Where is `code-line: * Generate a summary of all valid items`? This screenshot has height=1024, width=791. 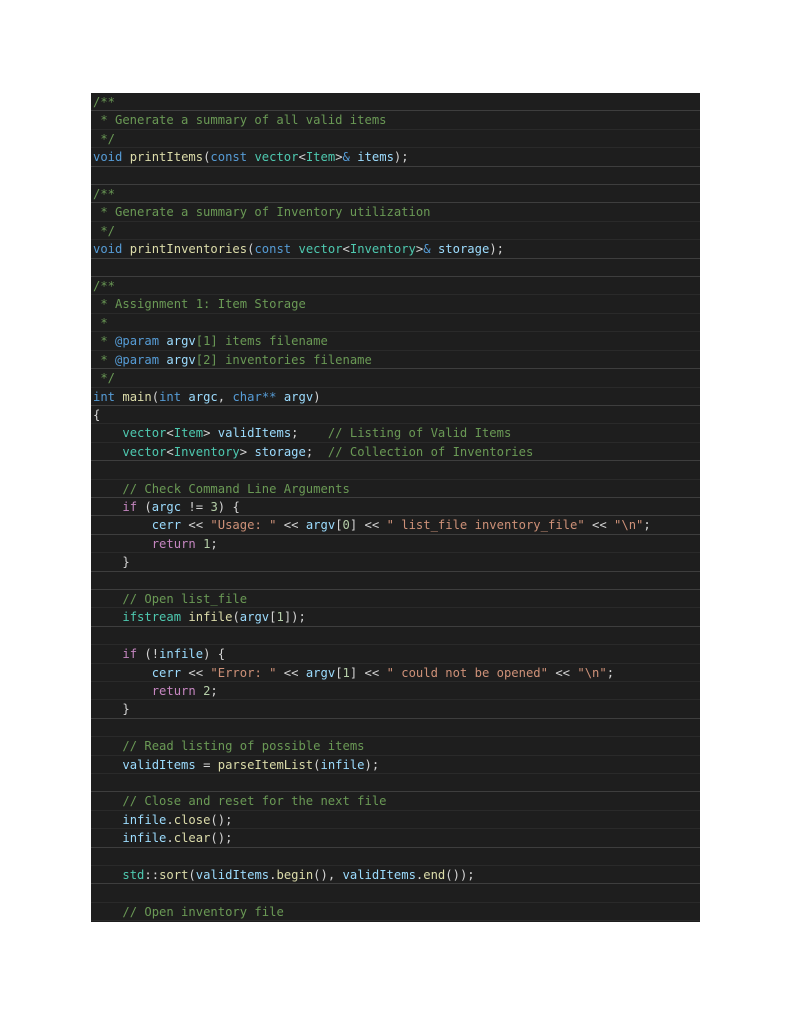 code-line: * Generate a summary of all valid items is located at coordinates (395, 120).